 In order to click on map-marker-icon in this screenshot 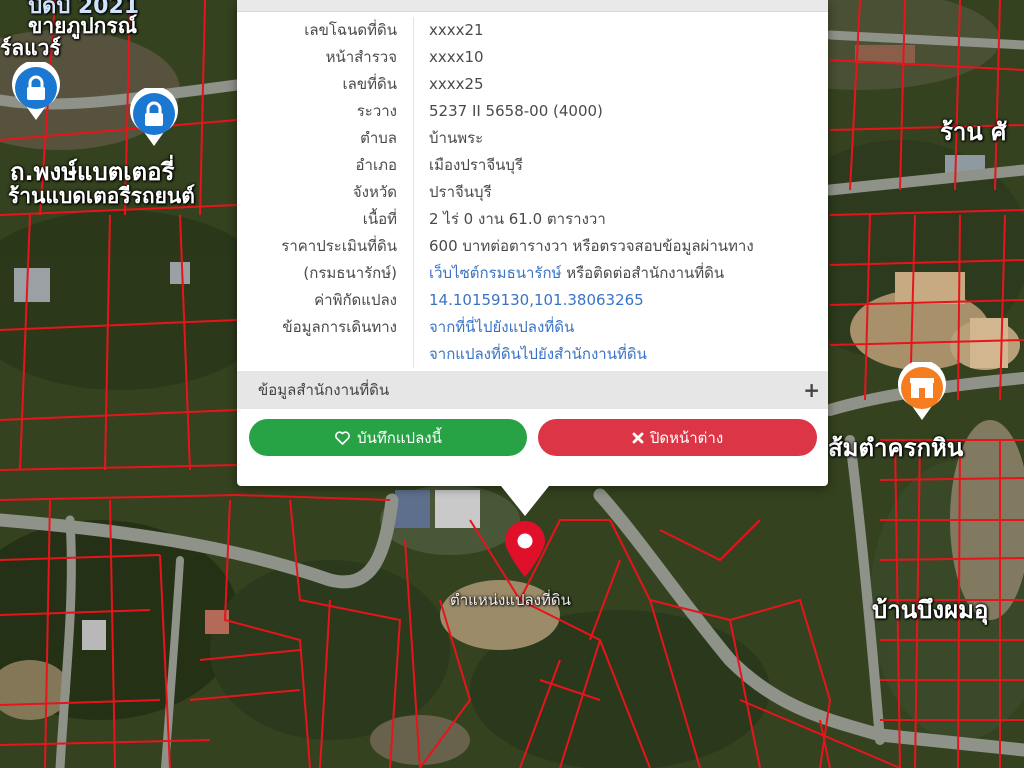, I will do `click(525, 549)`.